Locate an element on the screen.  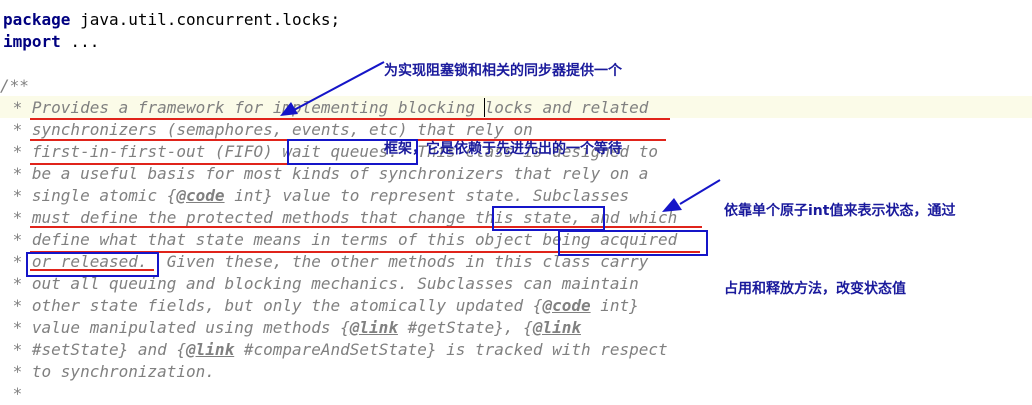
note-line: 依靠单个原子int值来表示状态，通过 is located at coordinates (840, 211).